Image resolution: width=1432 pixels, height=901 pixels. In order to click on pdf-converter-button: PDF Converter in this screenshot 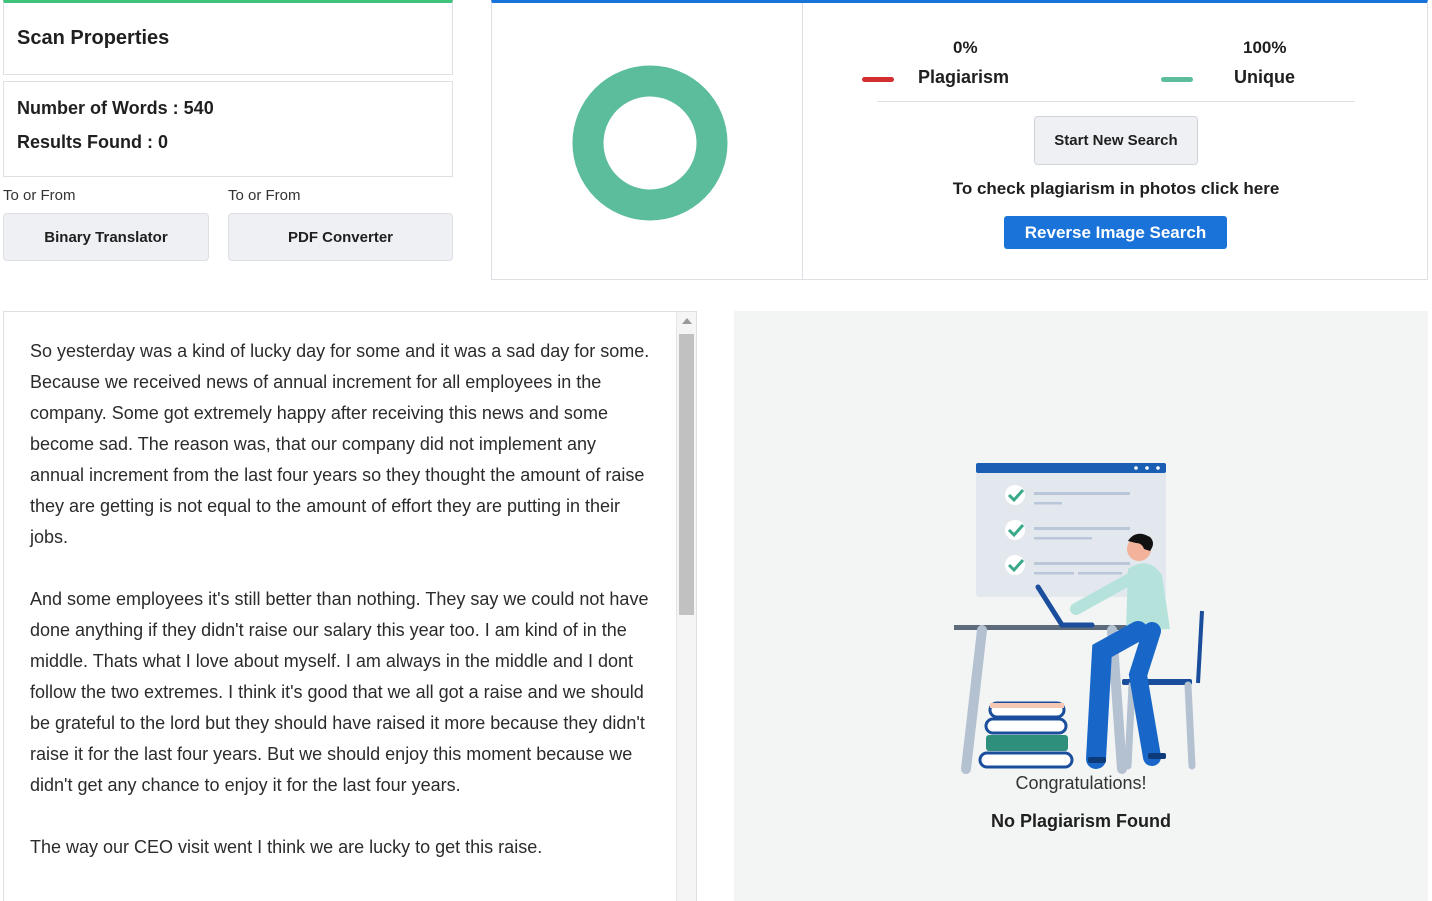, I will do `click(340, 237)`.